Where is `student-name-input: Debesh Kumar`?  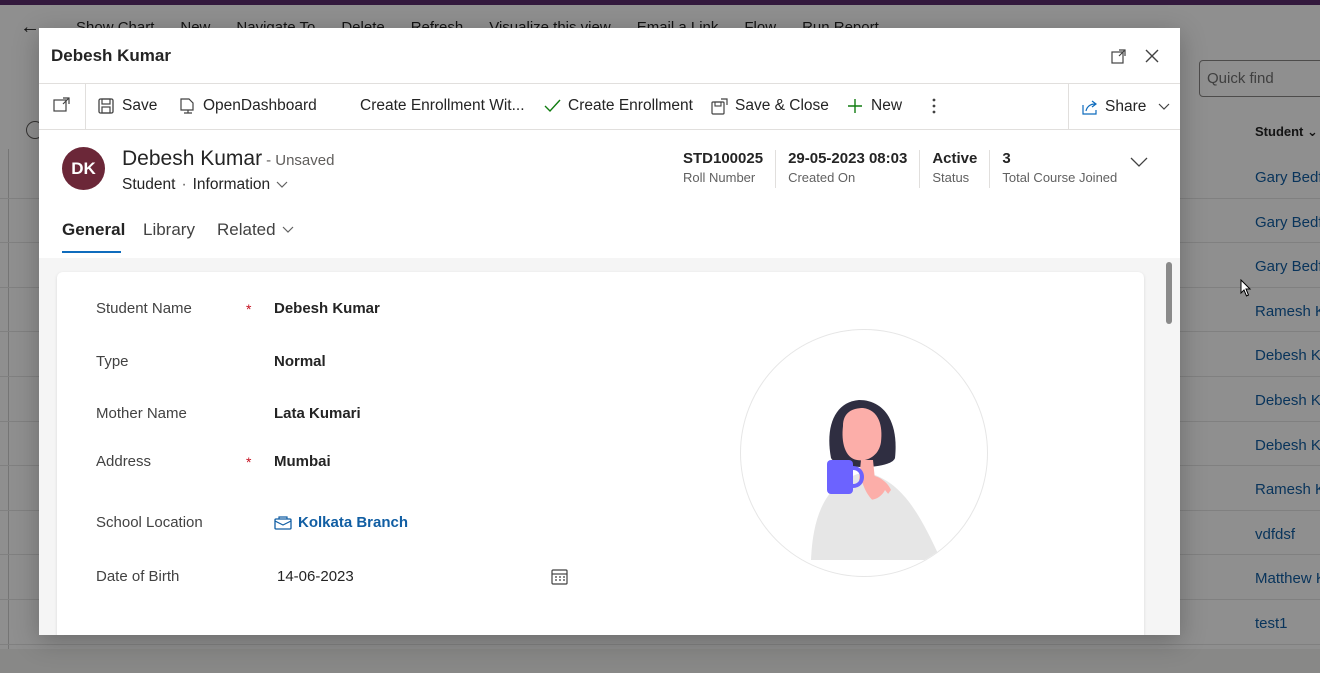 student-name-input: Debesh Kumar is located at coordinates (327, 308).